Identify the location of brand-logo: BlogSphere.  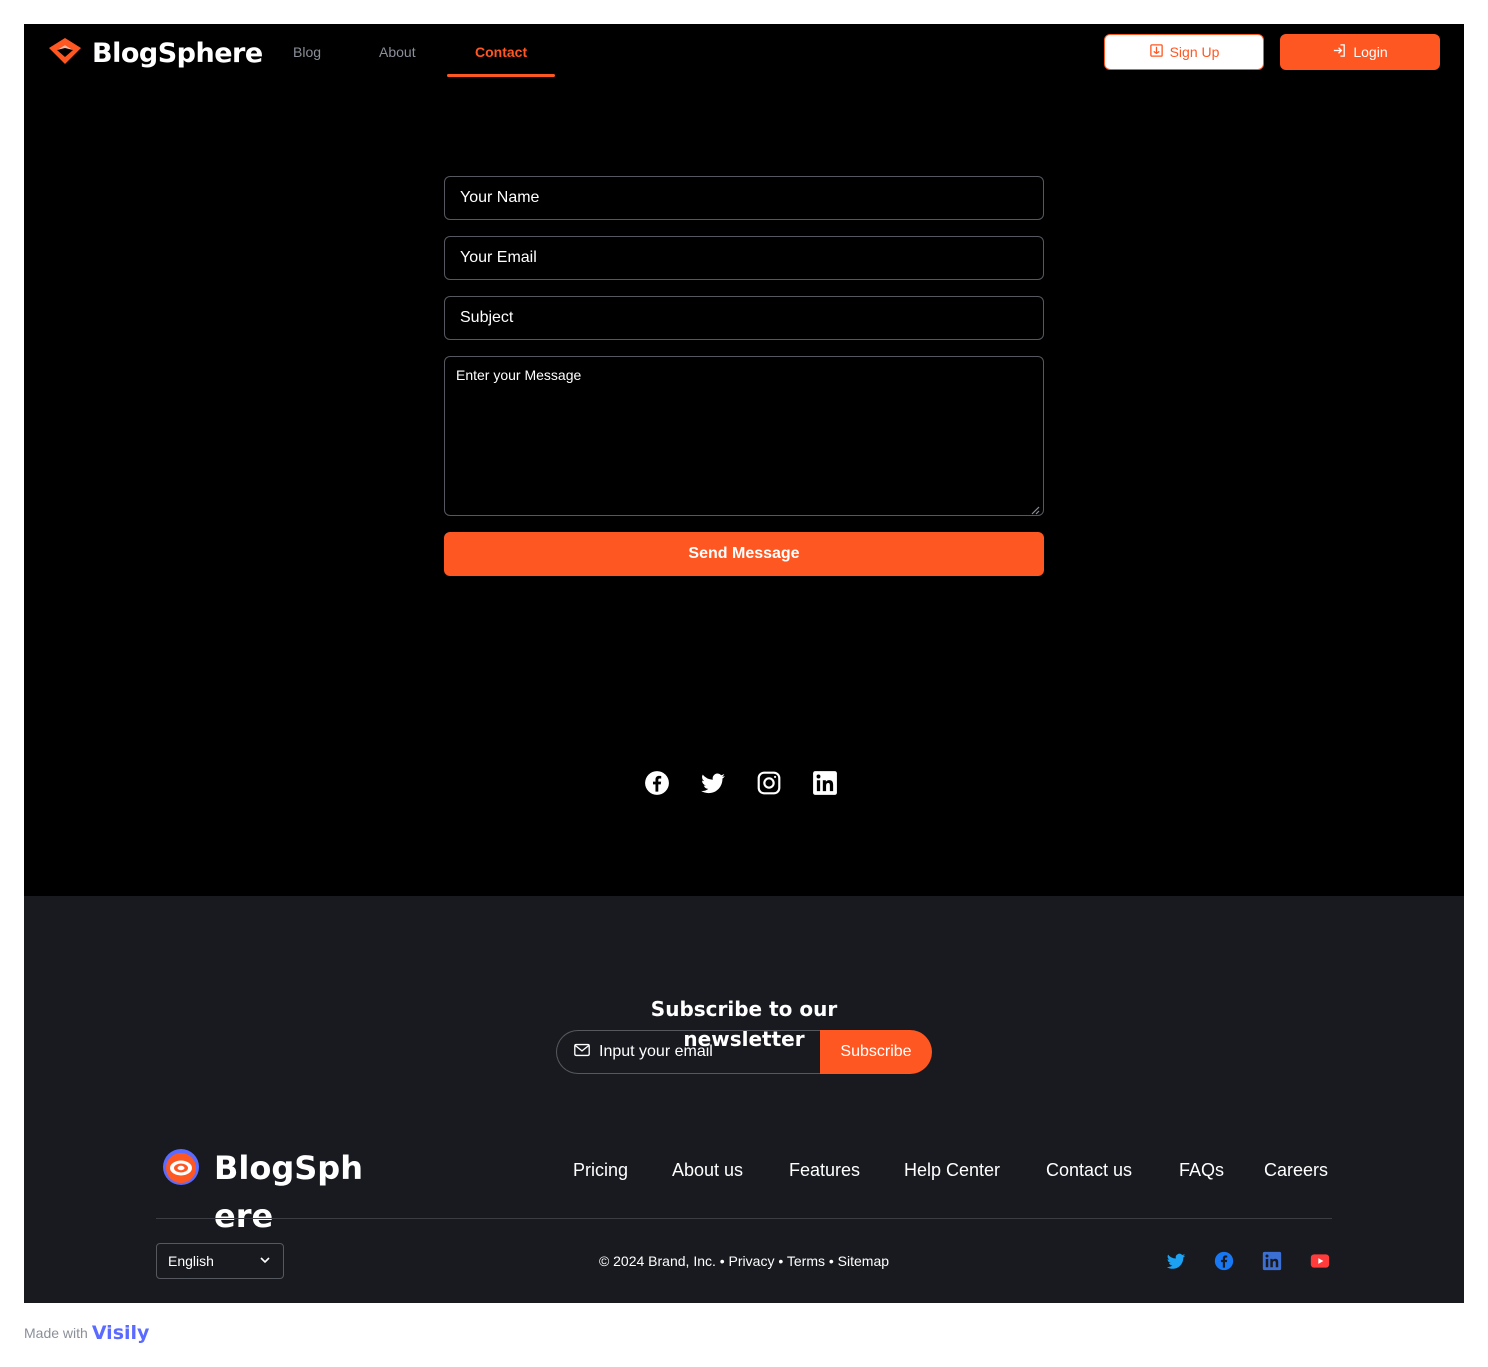
(155, 53).